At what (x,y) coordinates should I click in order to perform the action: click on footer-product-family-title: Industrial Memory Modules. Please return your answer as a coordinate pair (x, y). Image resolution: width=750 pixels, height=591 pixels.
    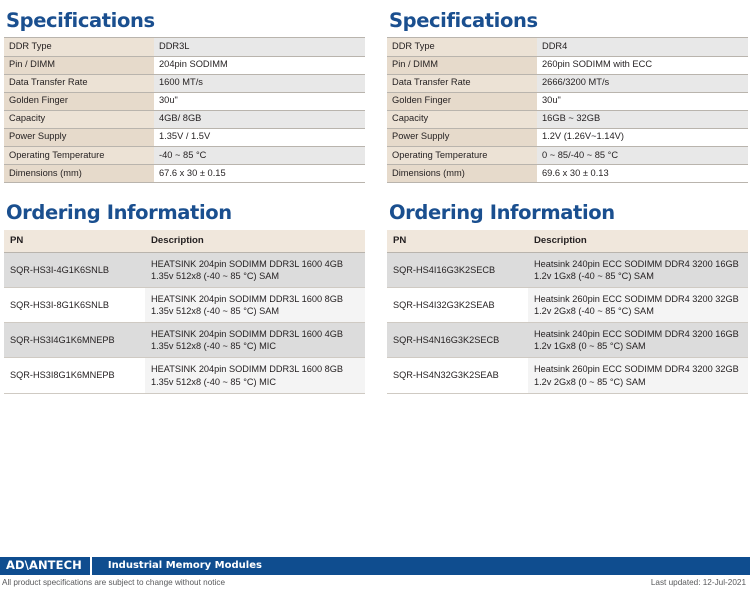
    Looking at the image, I should click on (184, 565).